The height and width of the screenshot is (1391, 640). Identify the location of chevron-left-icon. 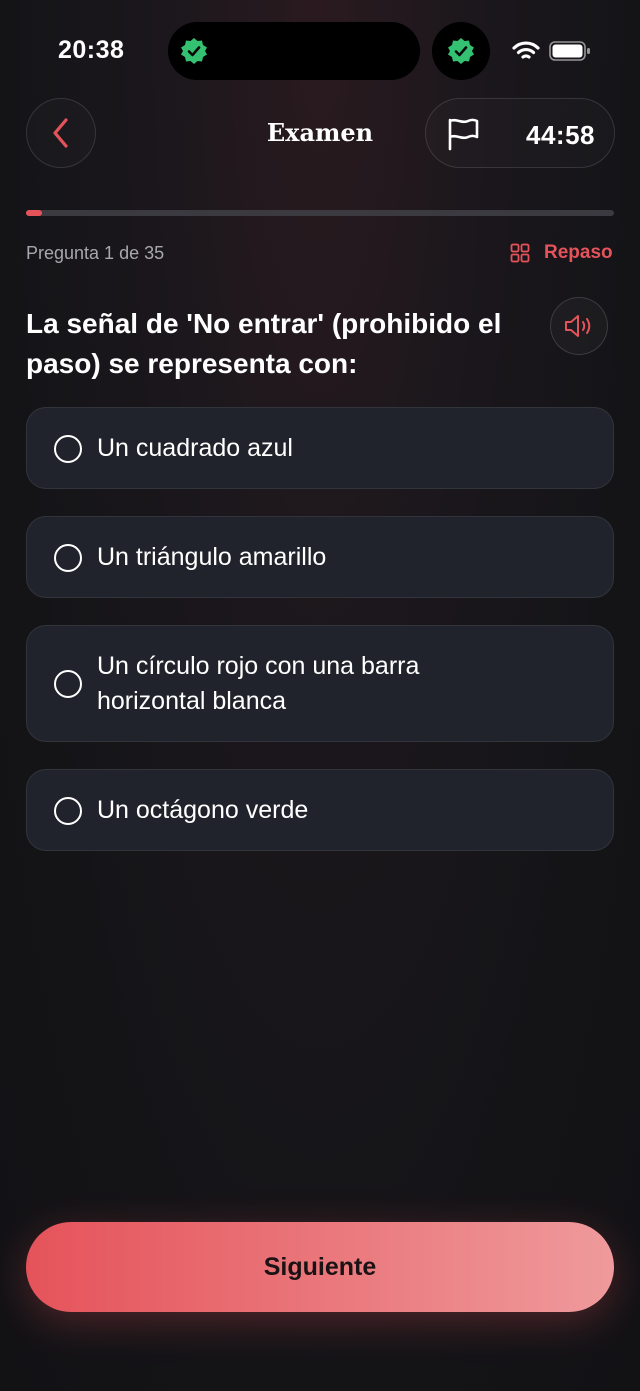
(60, 133).